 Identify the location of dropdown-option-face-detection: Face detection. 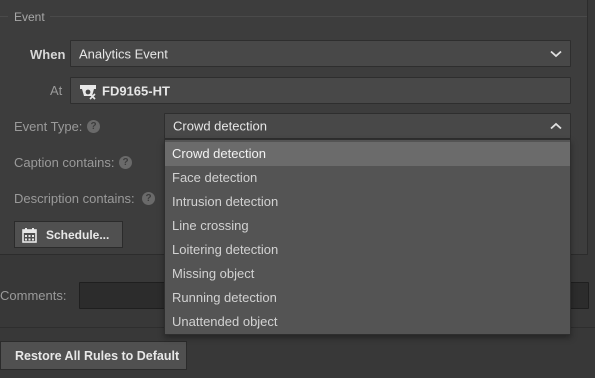
(367, 178).